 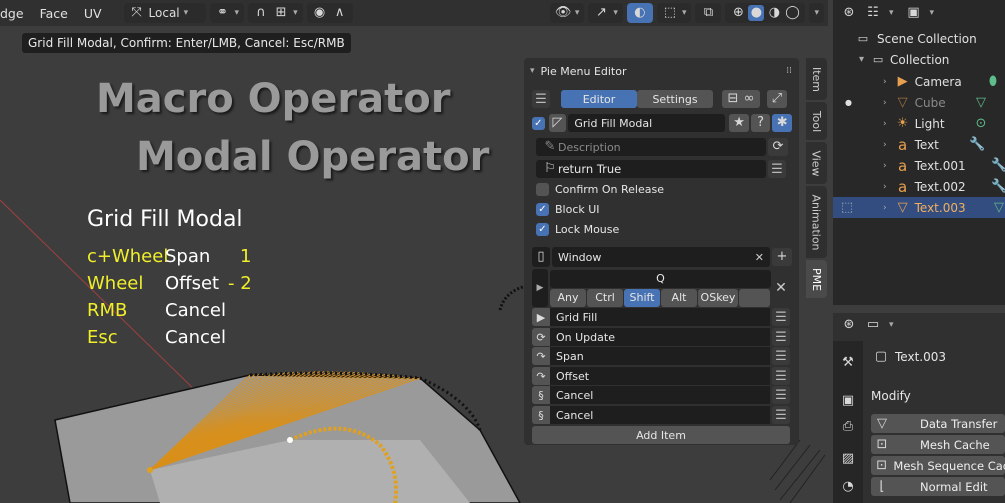 What do you see at coordinates (538, 123) in the screenshot?
I see `menu-enabled-checkbox: ✓` at bounding box center [538, 123].